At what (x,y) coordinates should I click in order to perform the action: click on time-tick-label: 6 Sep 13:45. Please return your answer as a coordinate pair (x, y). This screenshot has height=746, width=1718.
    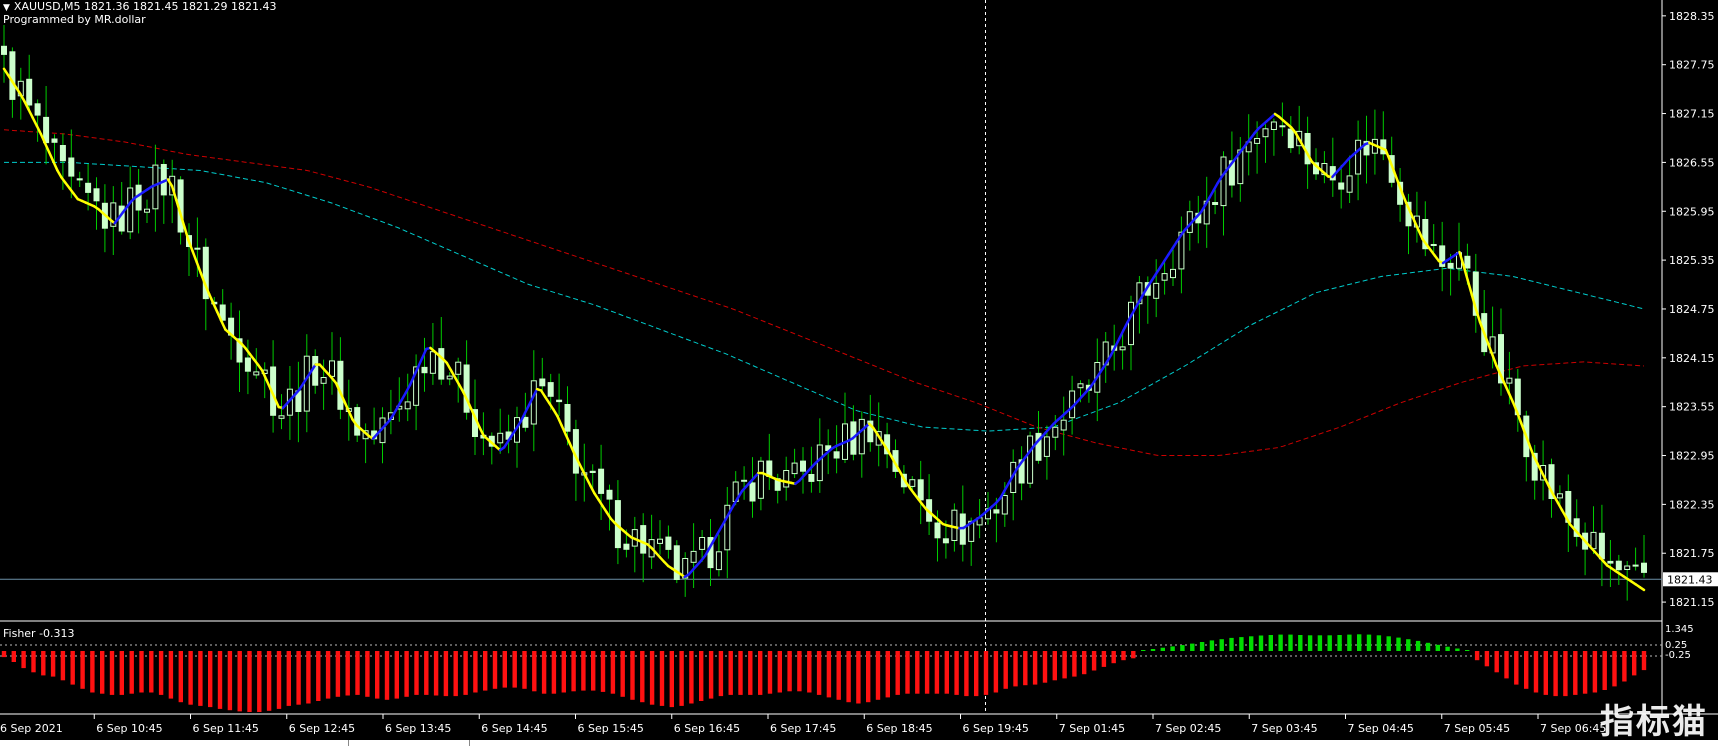
    Looking at the image, I should click on (418, 728).